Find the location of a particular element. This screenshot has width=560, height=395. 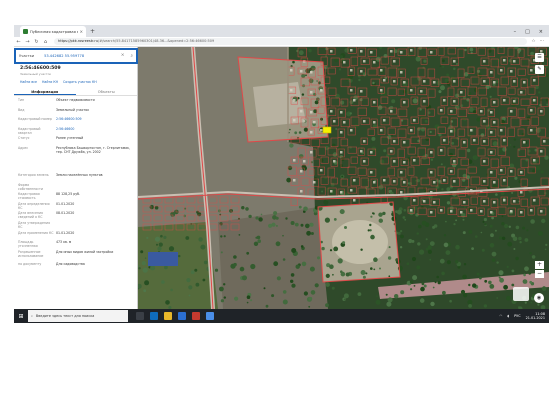

close-tab-icon: × is located at coordinates (81, 31).